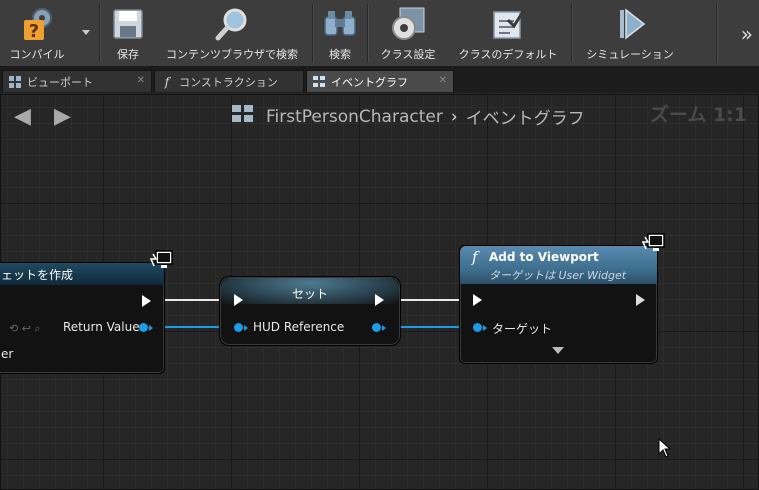 The width and height of the screenshot is (759, 490). I want to click on editor-tab-bar: ビューポート ✕ f コンストラクション イベントグラフ ✕, so click(379, 80).